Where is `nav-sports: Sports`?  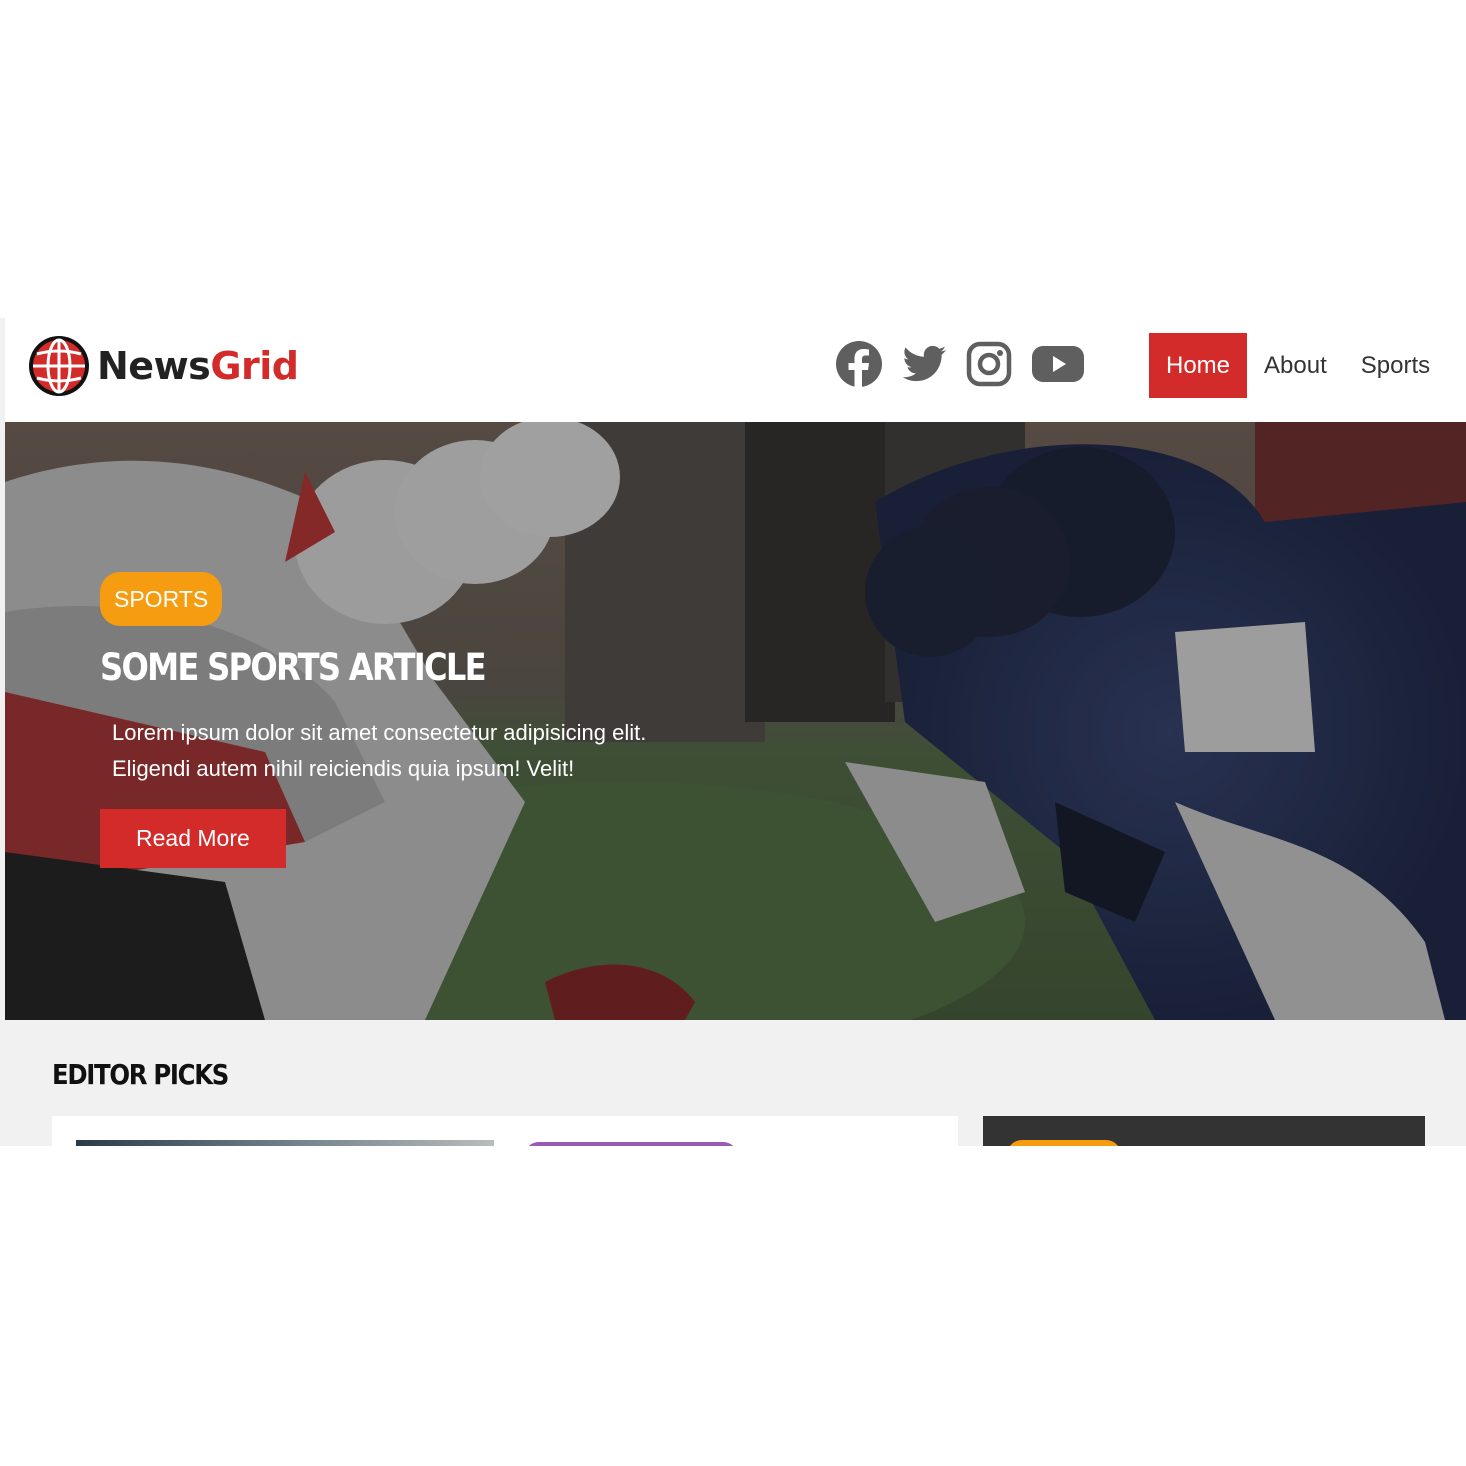 nav-sports: Sports is located at coordinates (1395, 365).